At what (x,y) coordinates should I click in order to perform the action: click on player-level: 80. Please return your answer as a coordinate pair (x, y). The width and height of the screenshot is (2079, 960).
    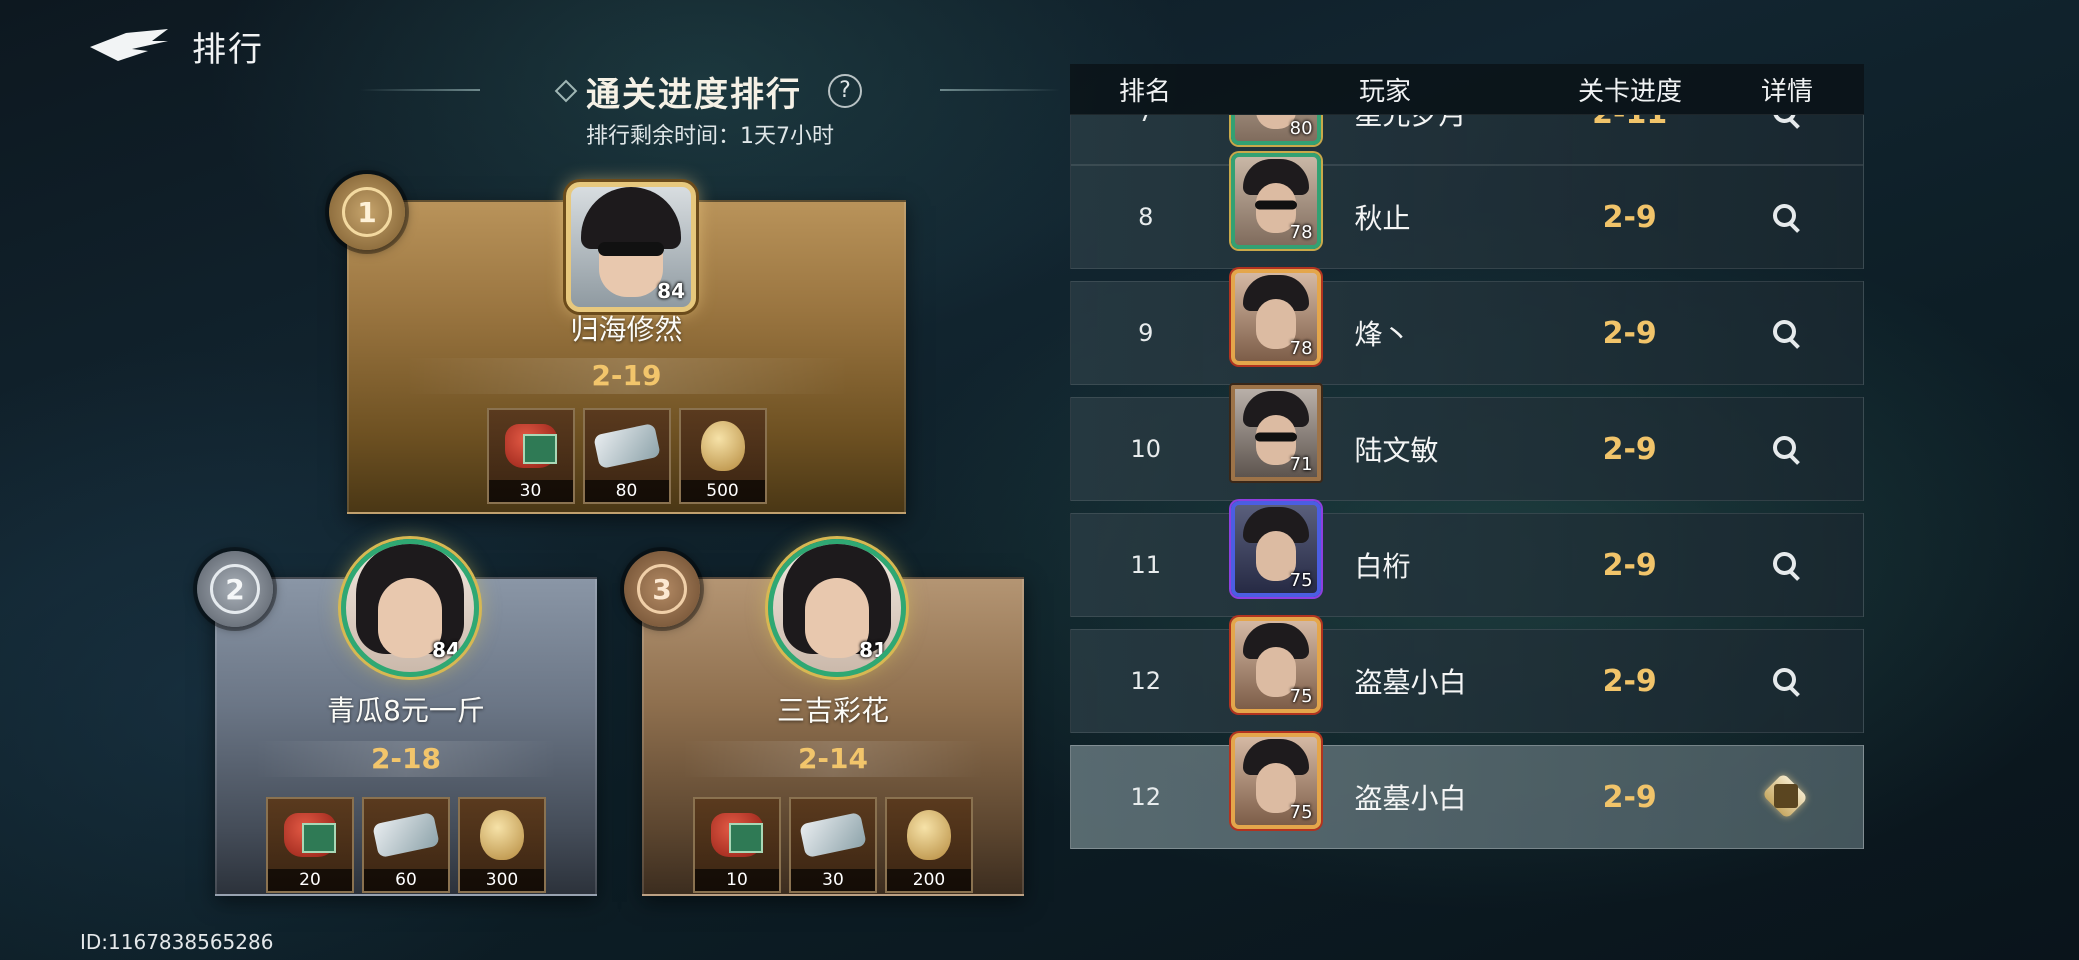
    Looking at the image, I should click on (1301, 128).